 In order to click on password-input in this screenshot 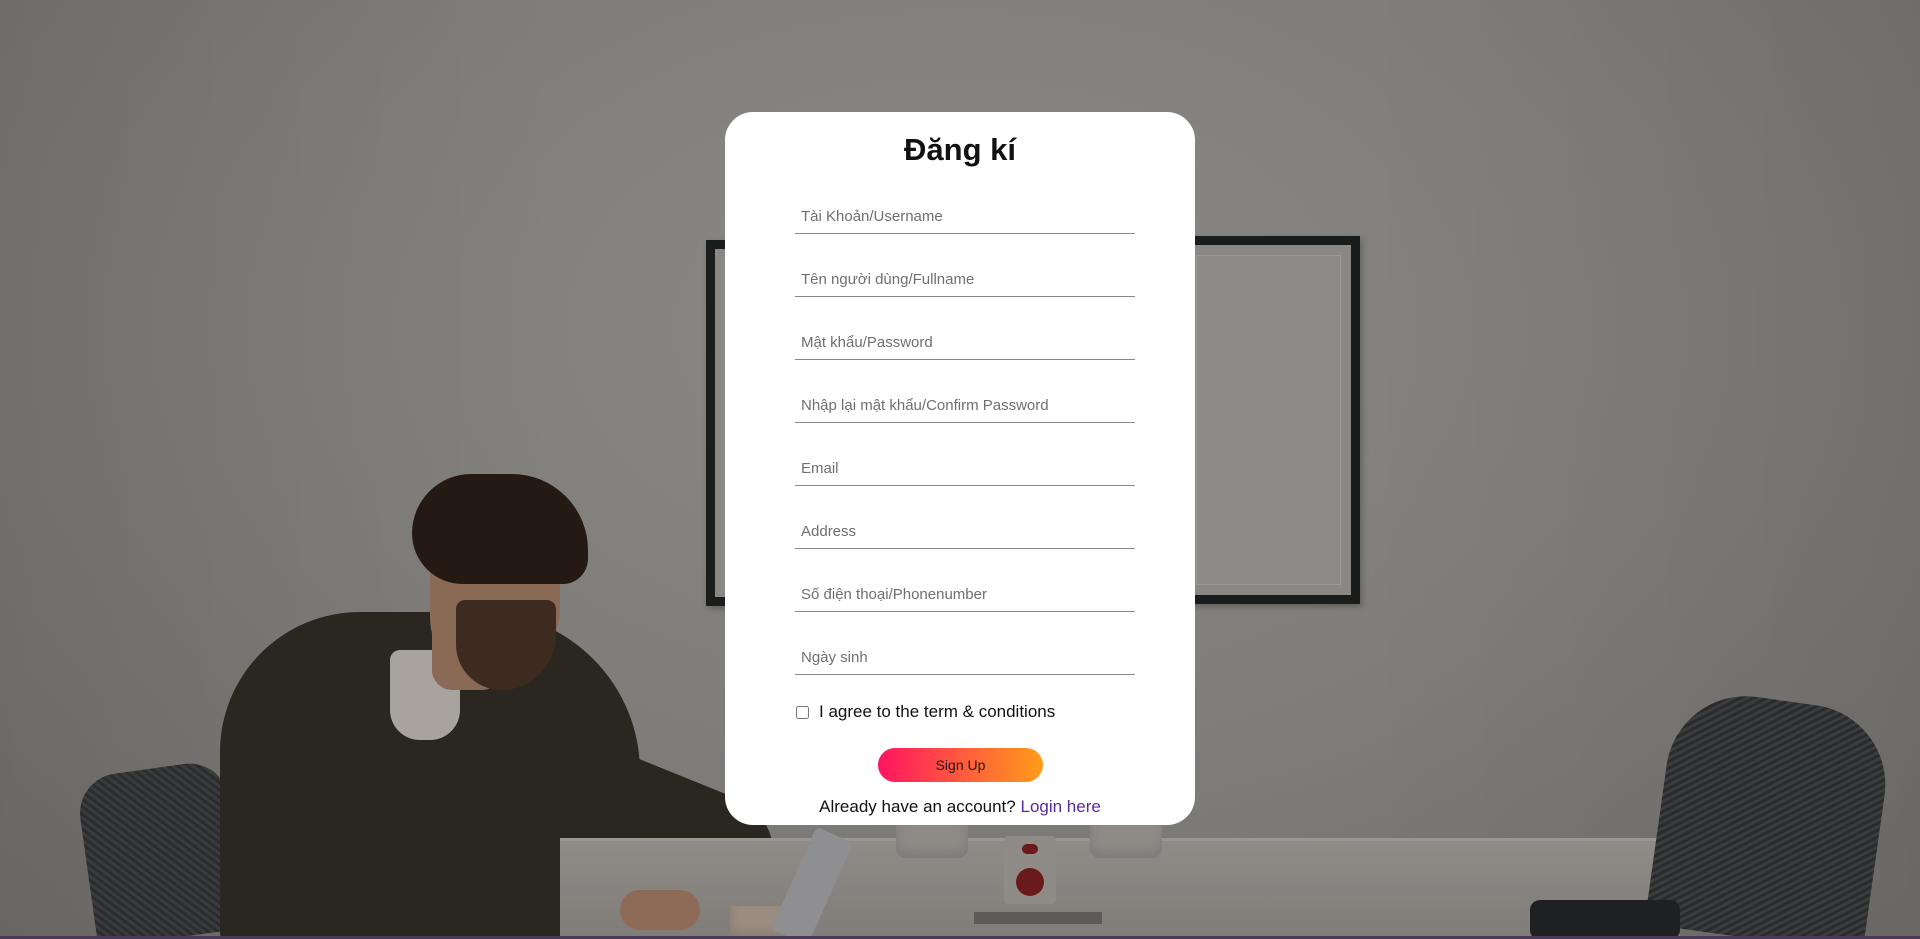, I will do `click(965, 340)`.